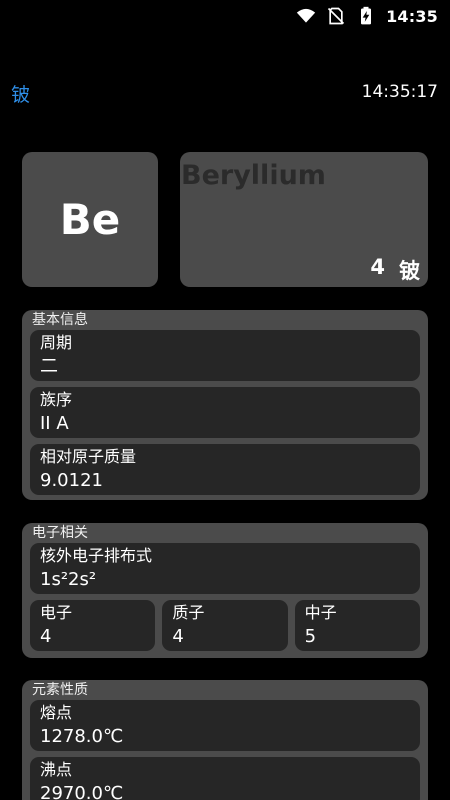 This screenshot has height=800, width=450. Describe the element at coordinates (225, 355) in the screenshot. I see `period-field: 周期 二` at that location.